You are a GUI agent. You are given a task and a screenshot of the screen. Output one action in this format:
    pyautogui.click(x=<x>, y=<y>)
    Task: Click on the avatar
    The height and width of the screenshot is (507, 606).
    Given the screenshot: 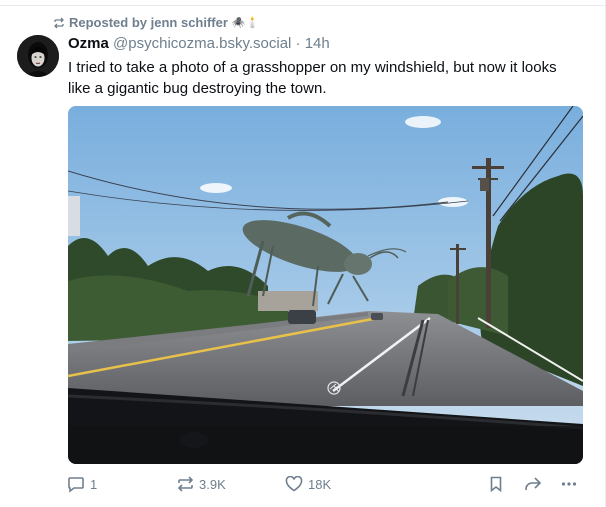 What is the action you would take?
    pyautogui.click(x=38, y=56)
    